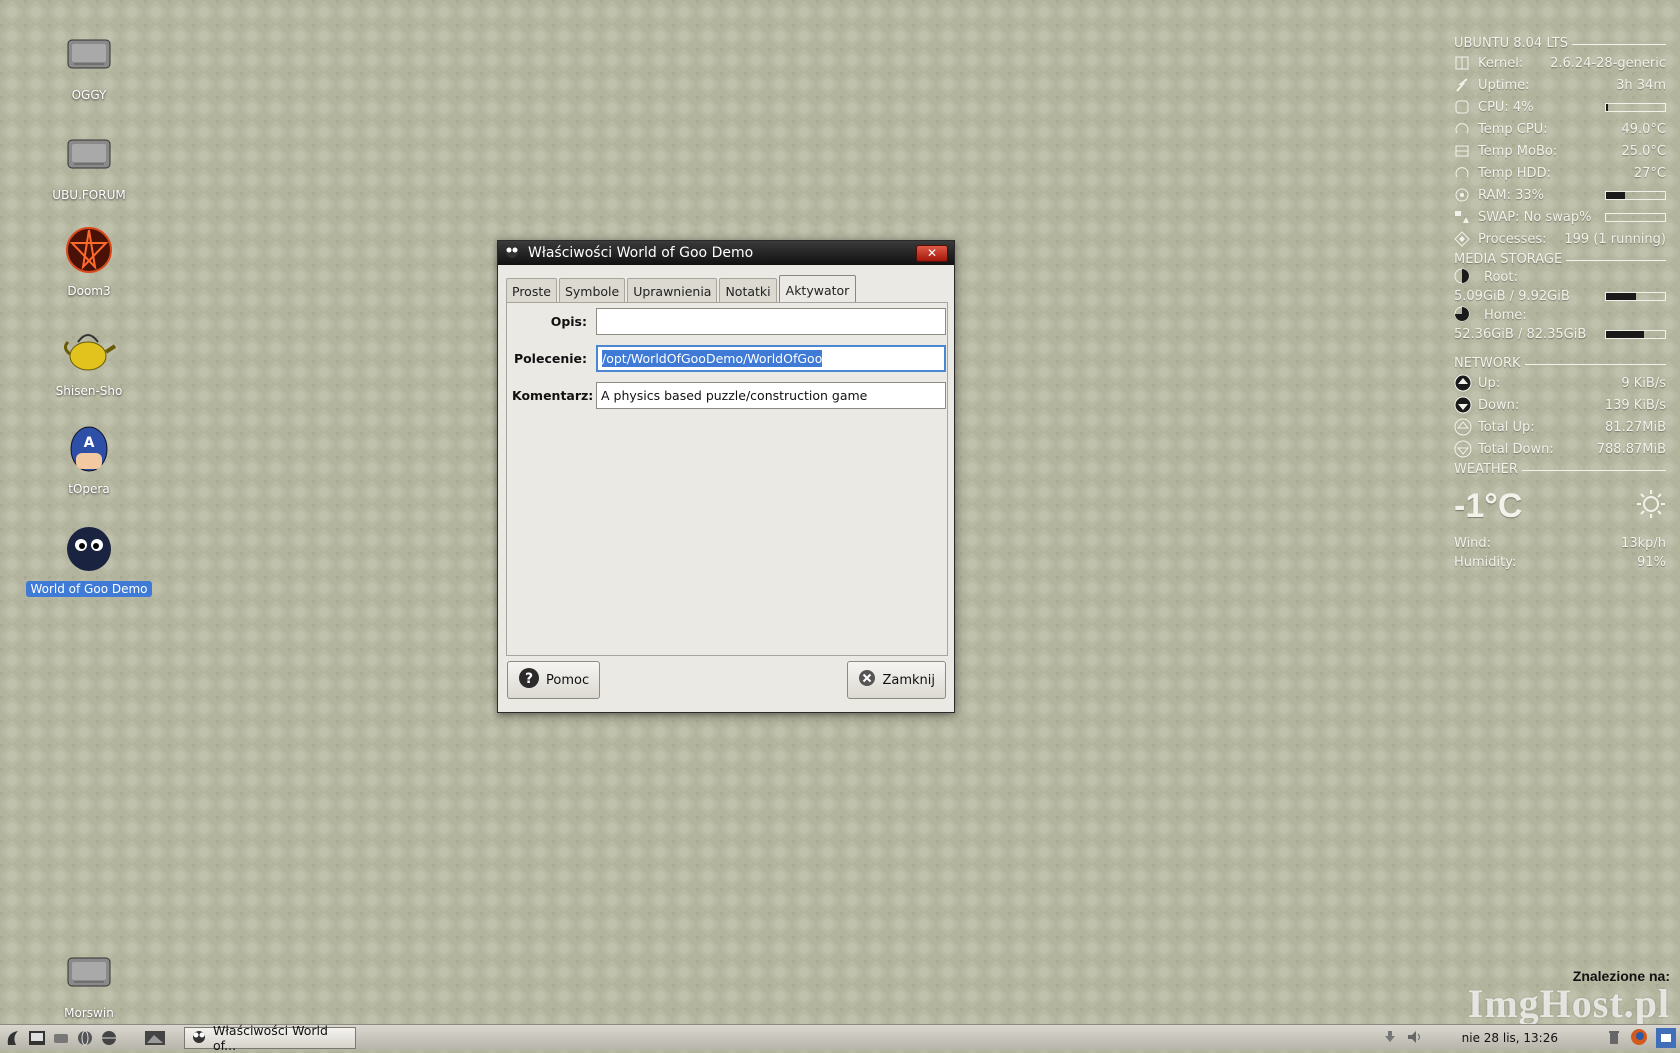  What do you see at coordinates (908, 680) in the screenshot?
I see `close-button-label: Zamknij` at bounding box center [908, 680].